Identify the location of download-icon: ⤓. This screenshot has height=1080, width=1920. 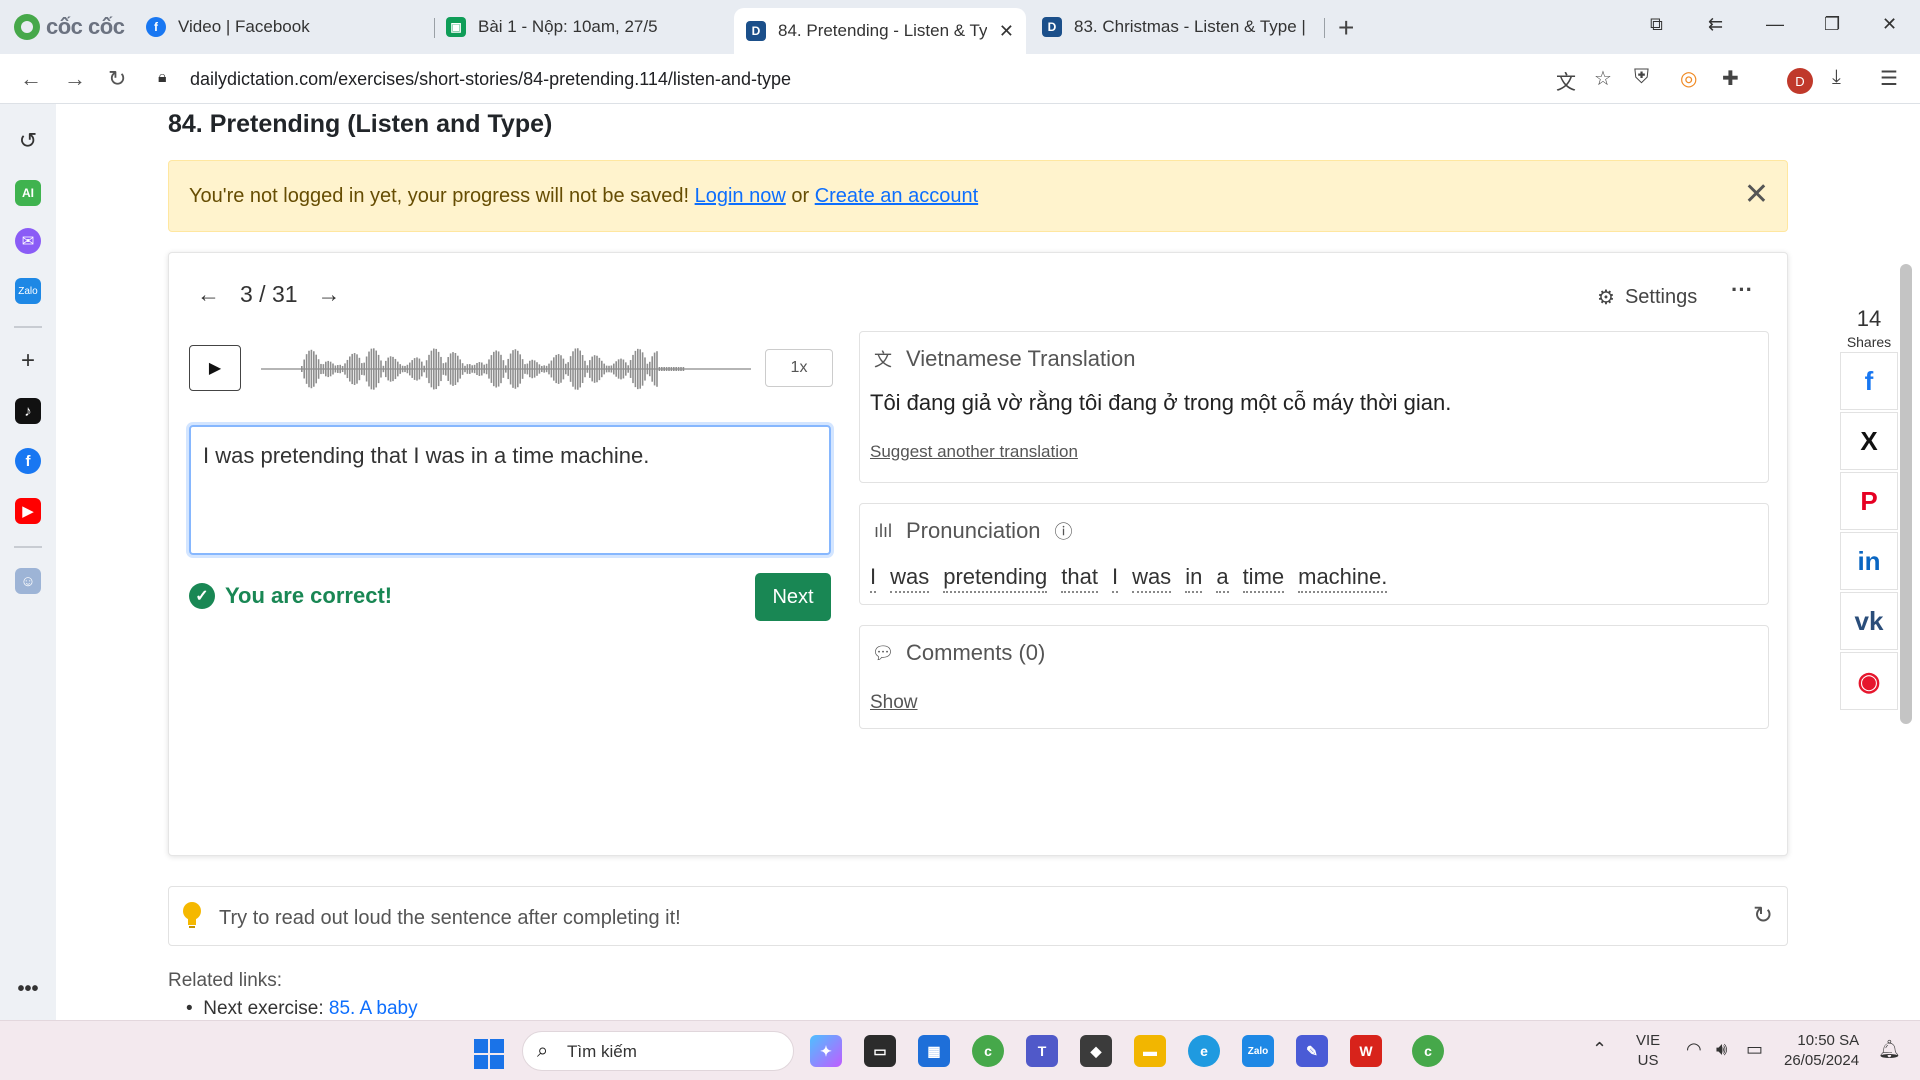
(1836, 77).